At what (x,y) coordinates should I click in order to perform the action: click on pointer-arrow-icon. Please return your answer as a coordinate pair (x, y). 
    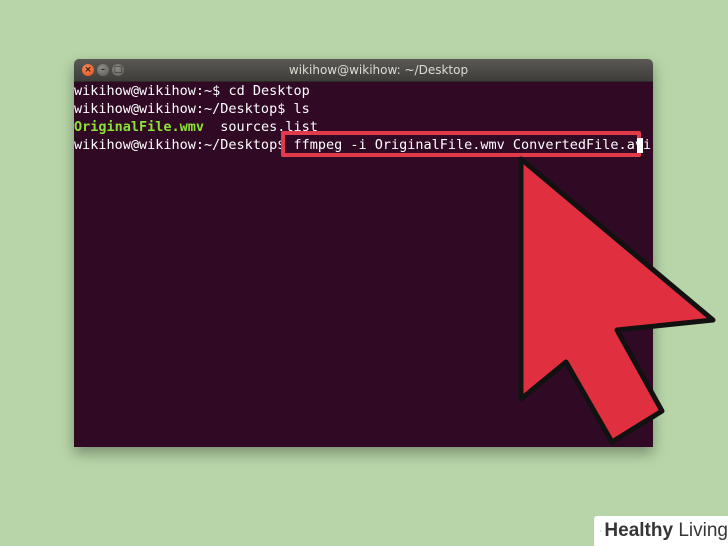
    Looking at the image, I should click on (617, 300).